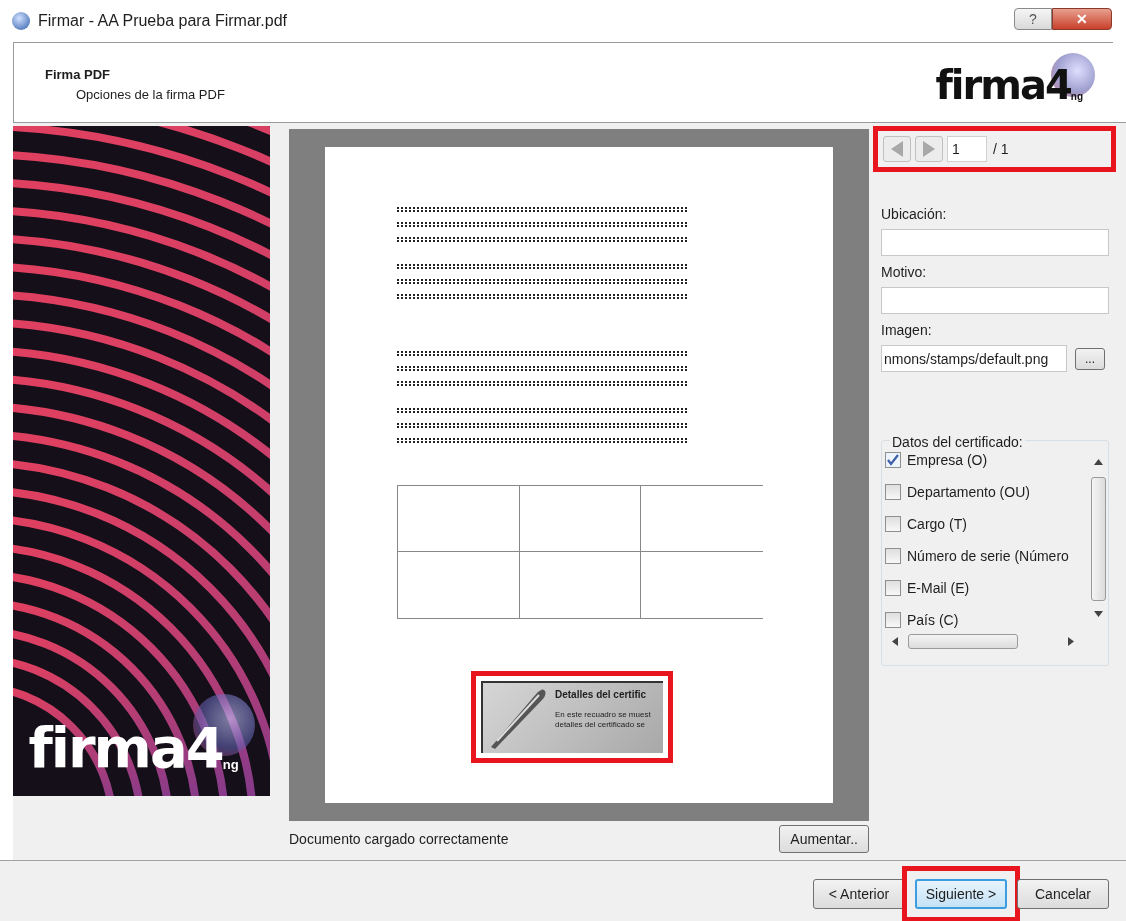 This screenshot has height=921, width=1126. I want to click on help-button: ?, so click(1033, 19).